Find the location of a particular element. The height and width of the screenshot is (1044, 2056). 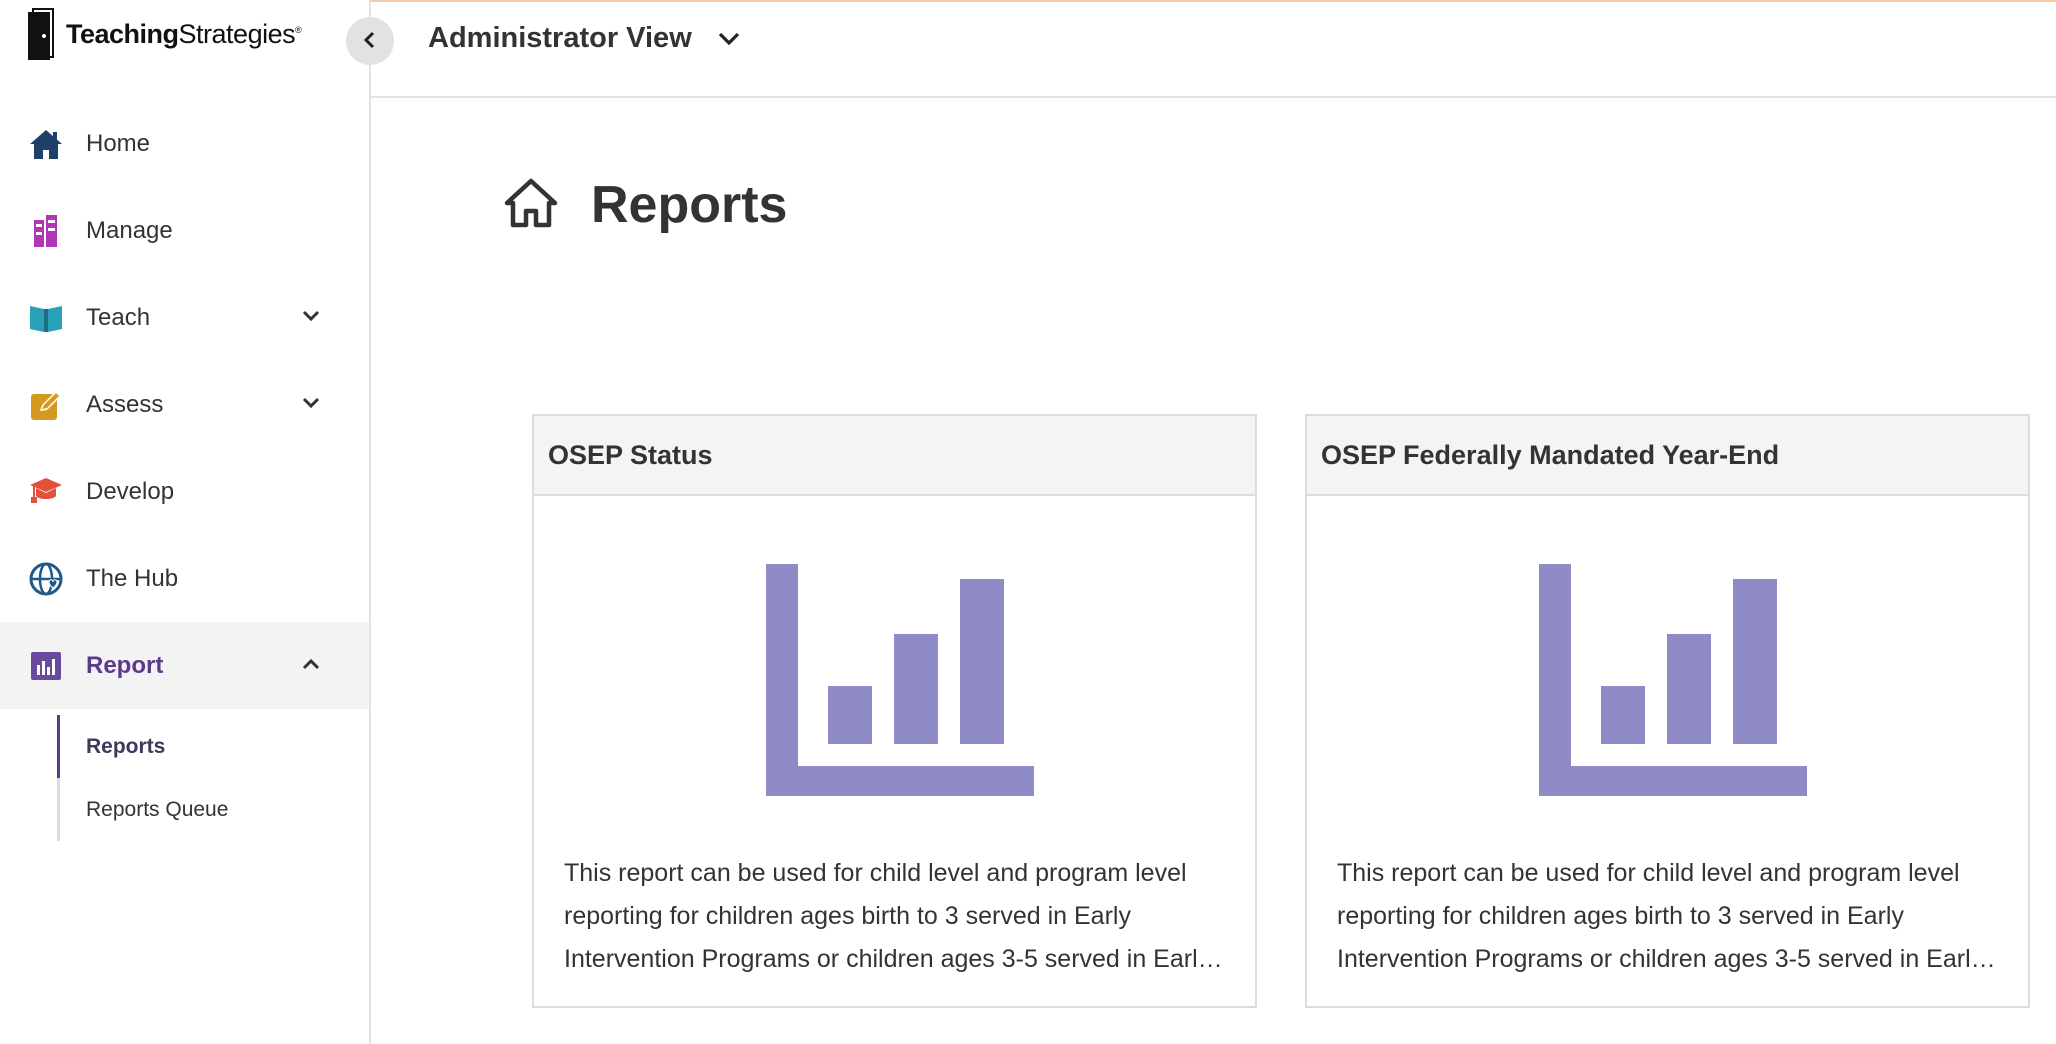

page-title-area: Reports is located at coordinates (645, 205).